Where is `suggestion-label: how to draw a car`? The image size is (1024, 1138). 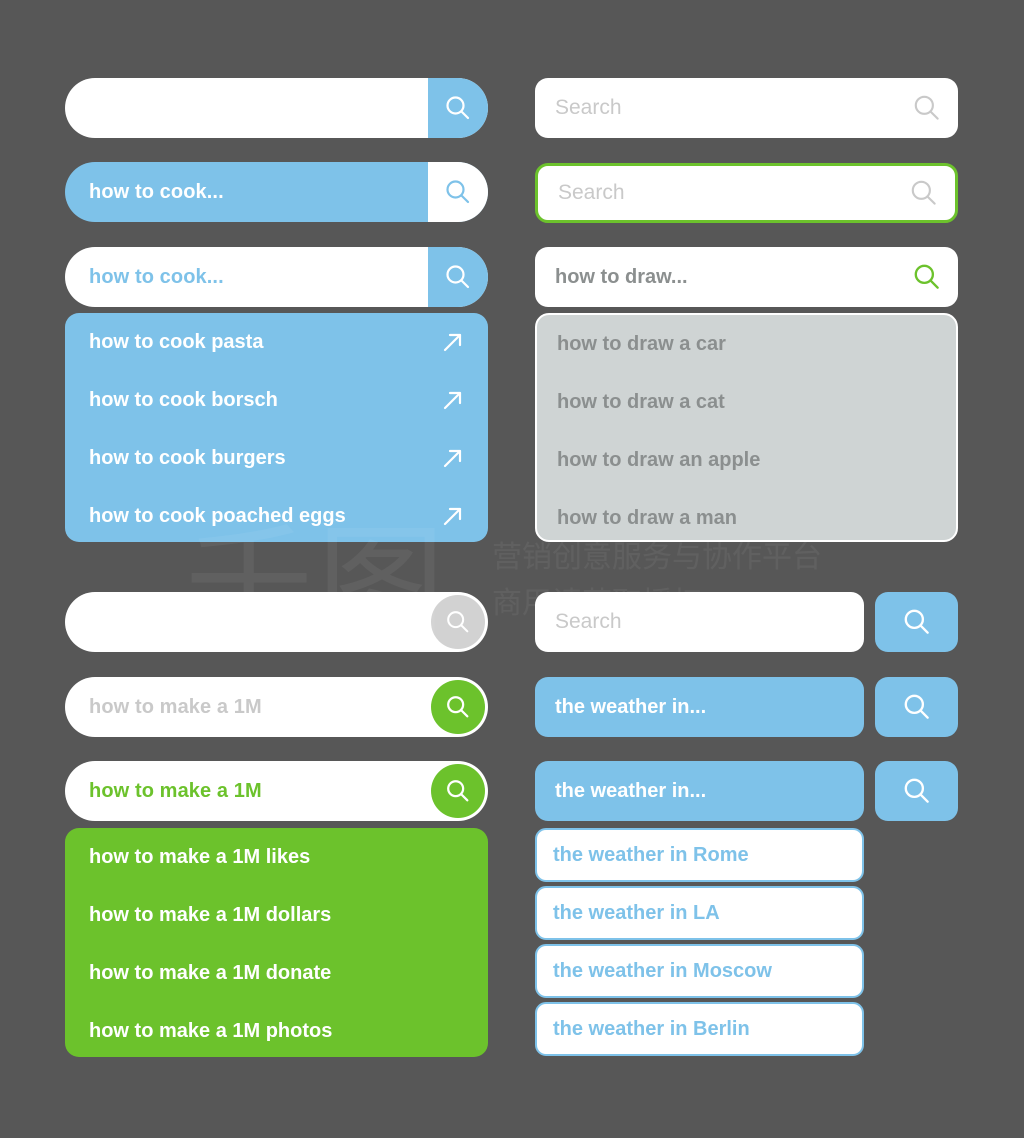 suggestion-label: how to draw a car is located at coordinates (641, 343).